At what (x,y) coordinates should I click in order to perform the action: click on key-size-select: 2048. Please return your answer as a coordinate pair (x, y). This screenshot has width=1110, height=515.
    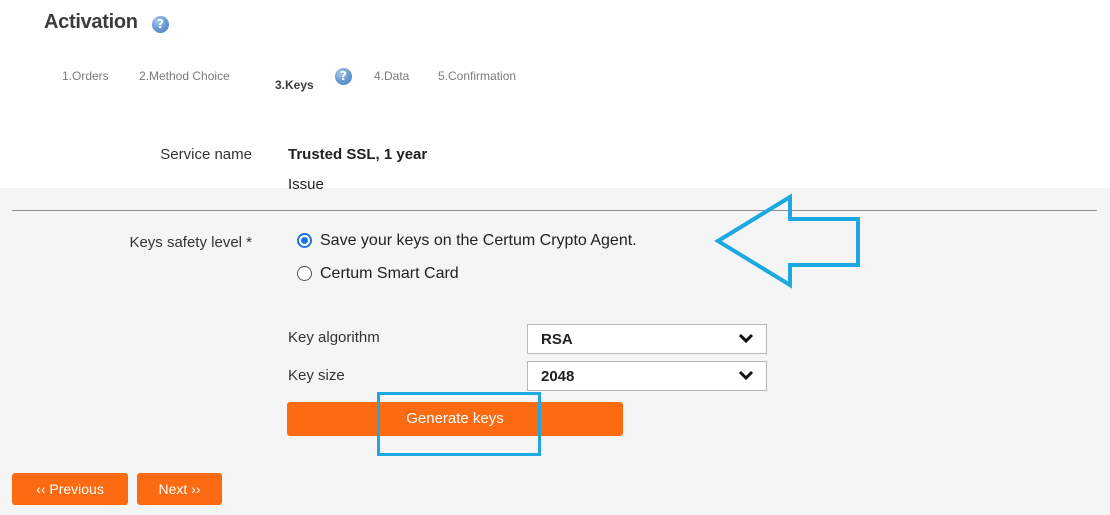
    Looking at the image, I should click on (647, 376).